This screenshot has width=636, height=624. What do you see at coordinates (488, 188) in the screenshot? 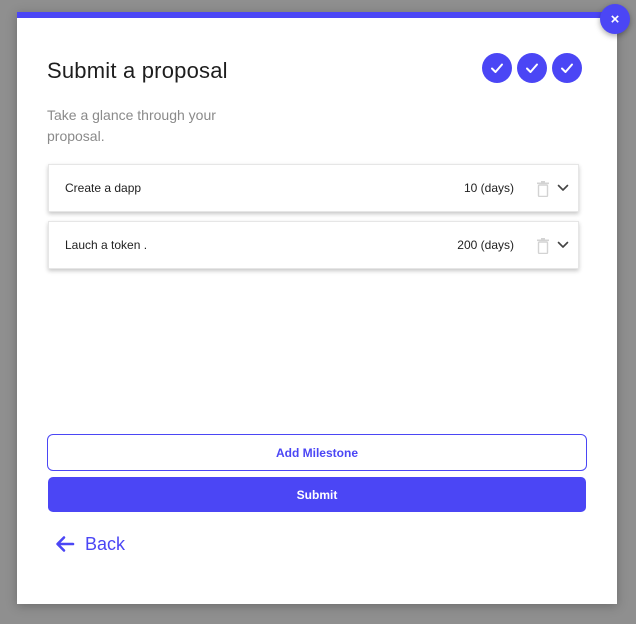
I see `milestone-duration: 10 (days)` at bounding box center [488, 188].